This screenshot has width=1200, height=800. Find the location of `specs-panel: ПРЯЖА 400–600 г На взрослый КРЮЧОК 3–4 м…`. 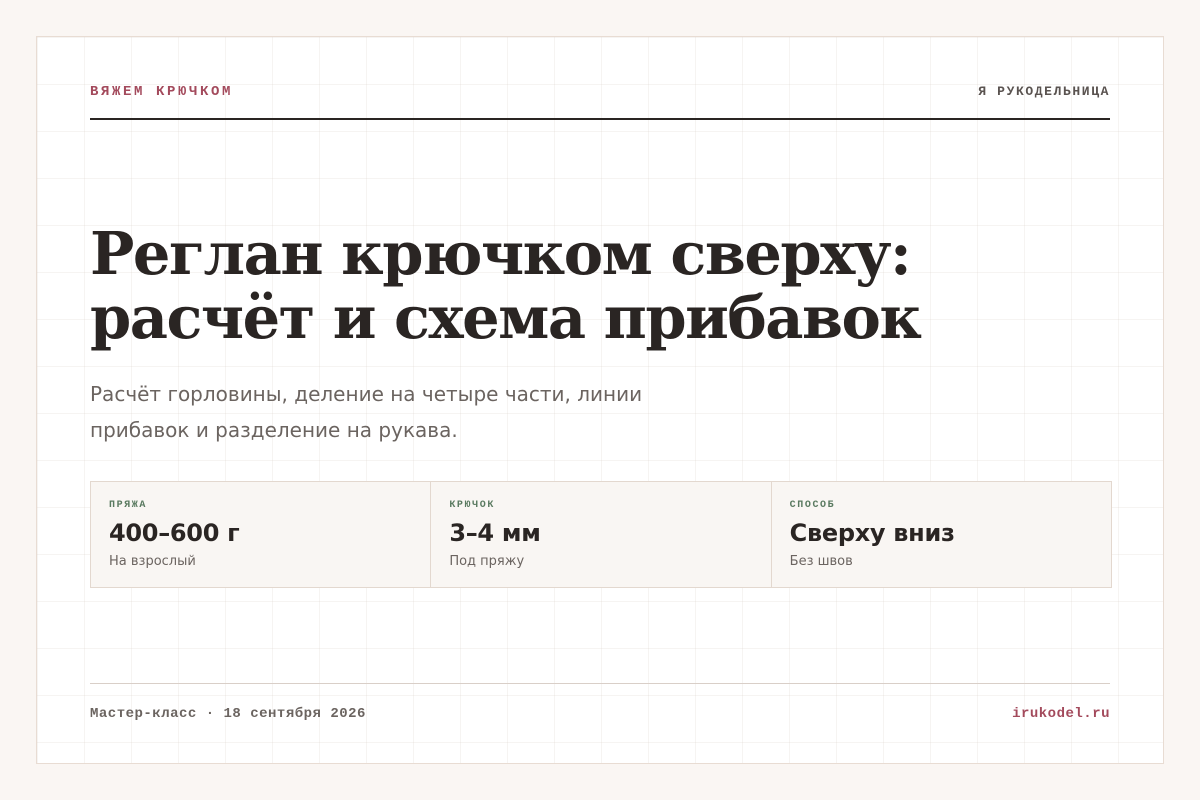

specs-panel: ПРЯЖА 400–600 г На взрослый КРЮЧОК 3–4 м… is located at coordinates (601, 534).